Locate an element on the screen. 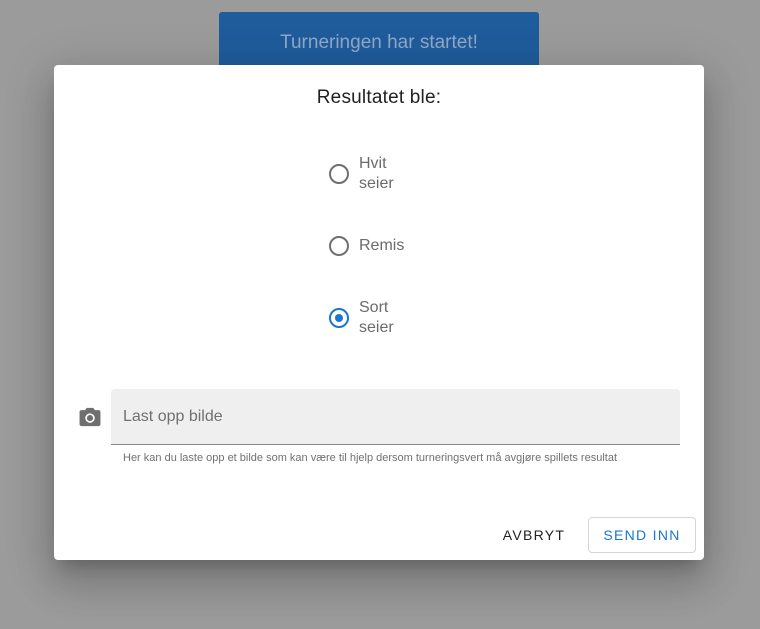  radio-option-black-win: Sort seier is located at coordinates (366, 318).